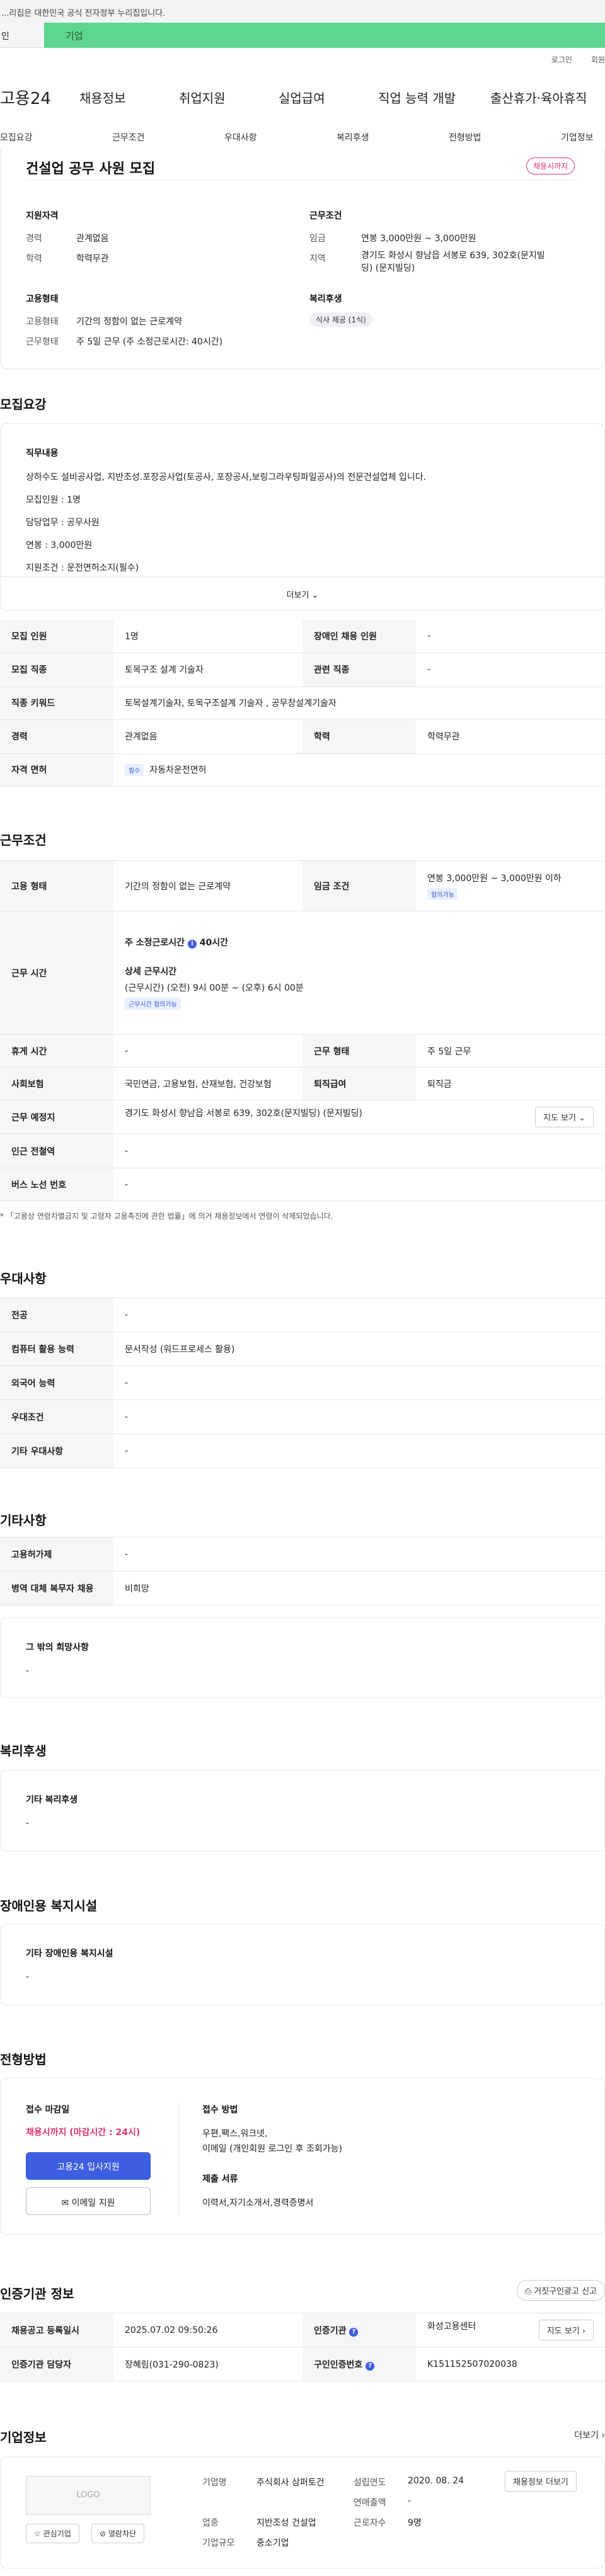  I want to click on block-button: ⊘ 열람차단, so click(118, 2533).